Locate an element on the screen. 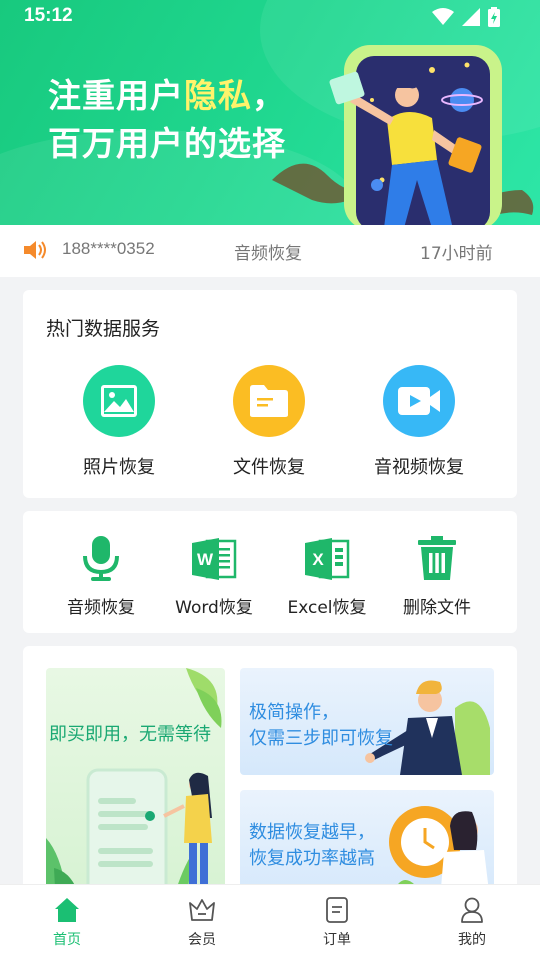 This screenshot has width=540, height=960. word-icon: W is located at coordinates (214, 559).